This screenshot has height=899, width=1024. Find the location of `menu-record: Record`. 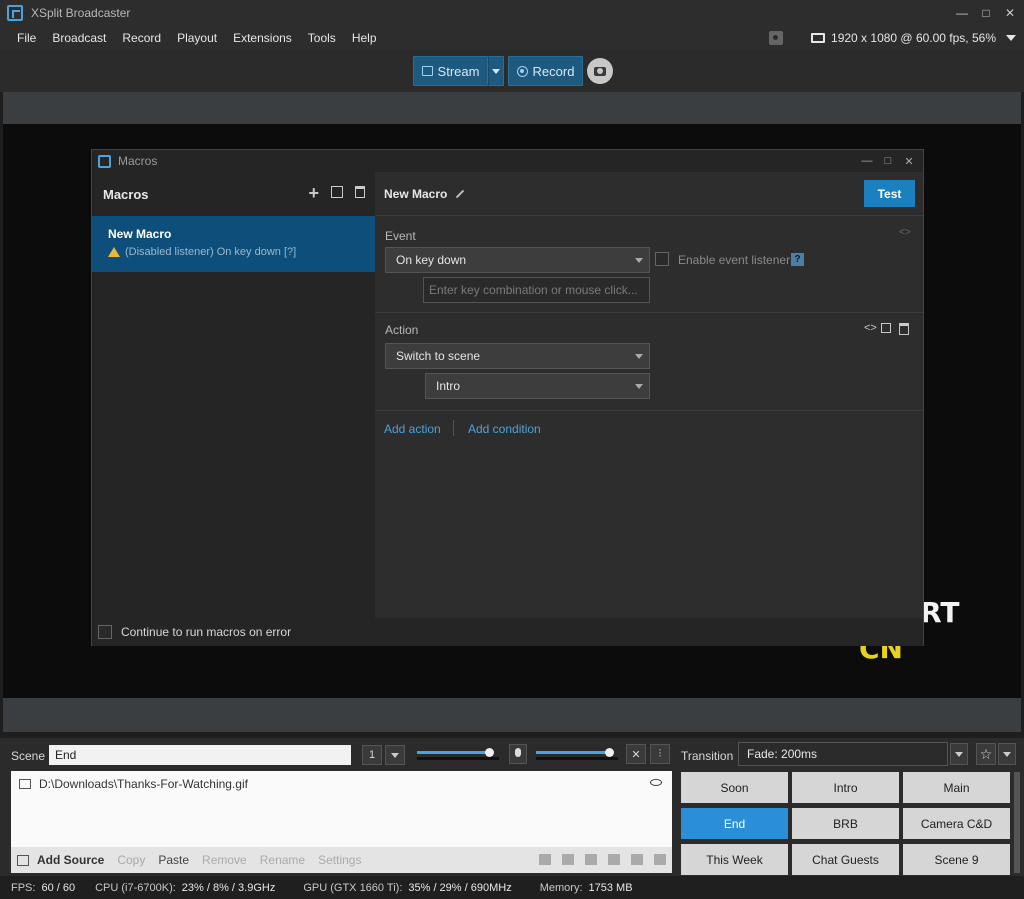

menu-record: Record is located at coordinates (141, 38).